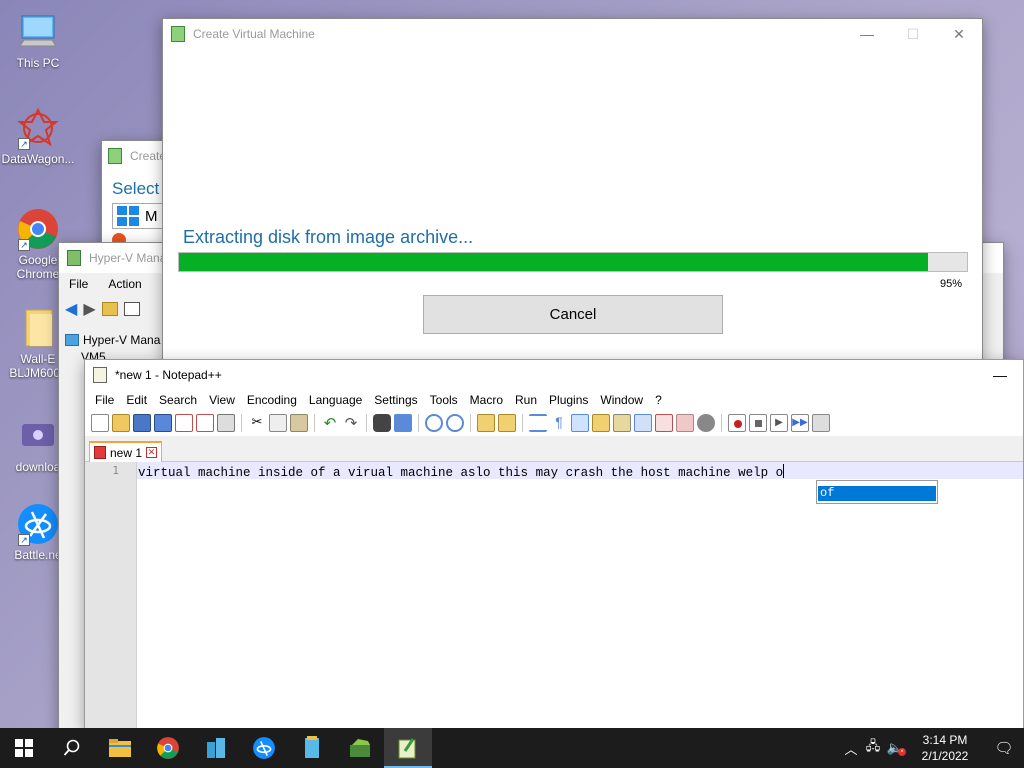  Describe the element at coordinates (38, 63) in the screenshot. I see `desktop-icon-label: This PC` at that location.